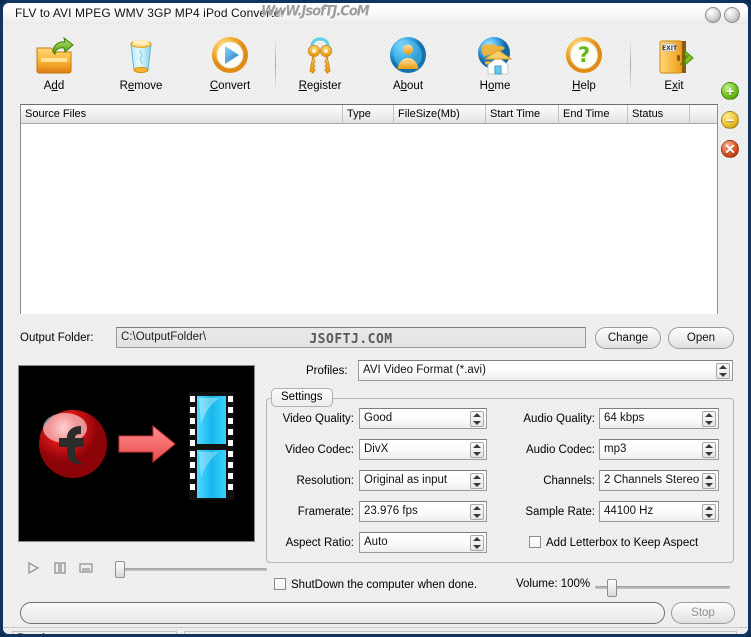 The width and height of the screenshot is (751, 637). What do you see at coordinates (54, 66) in the screenshot?
I see `toolbar-button-add: Add` at bounding box center [54, 66].